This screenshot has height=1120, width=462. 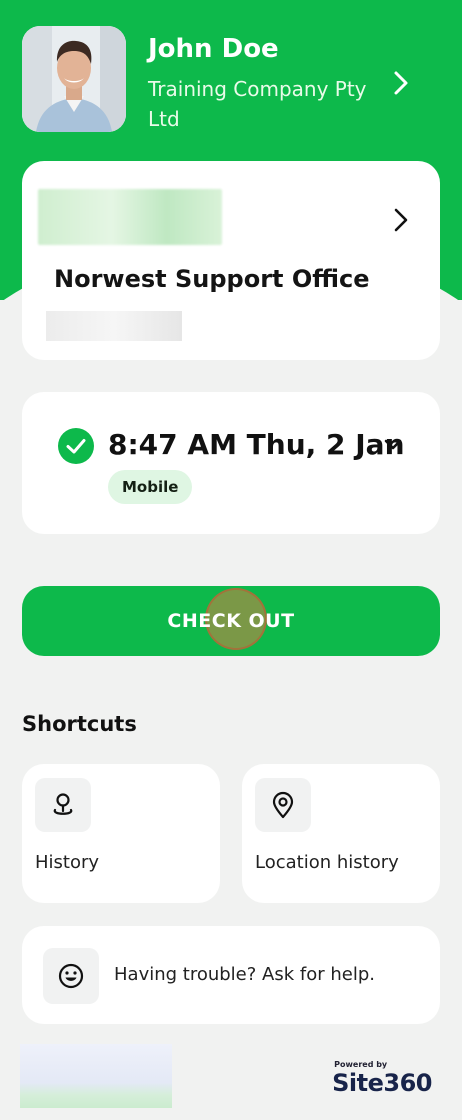 What do you see at coordinates (67, 862) in the screenshot?
I see `shortcut-label: History` at bounding box center [67, 862].